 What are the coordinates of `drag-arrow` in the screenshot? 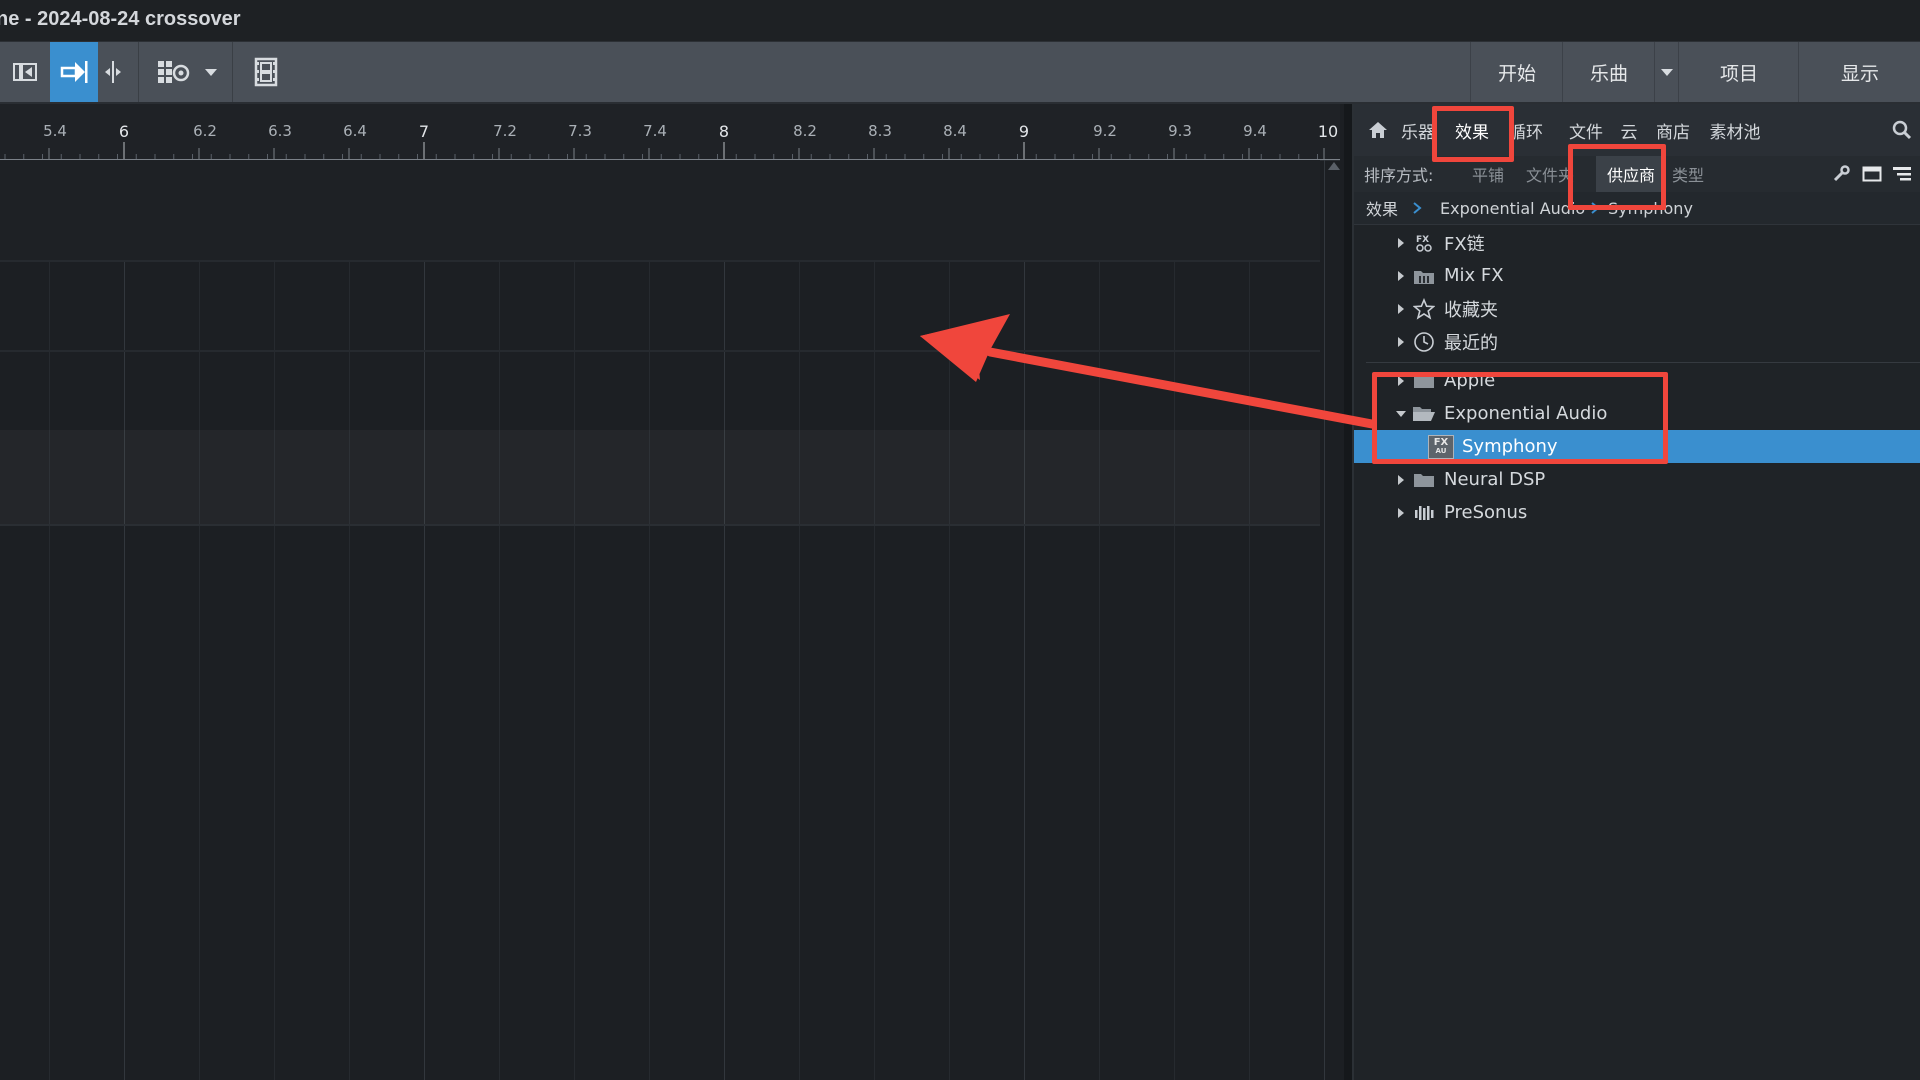 It's located at (1148, 371).